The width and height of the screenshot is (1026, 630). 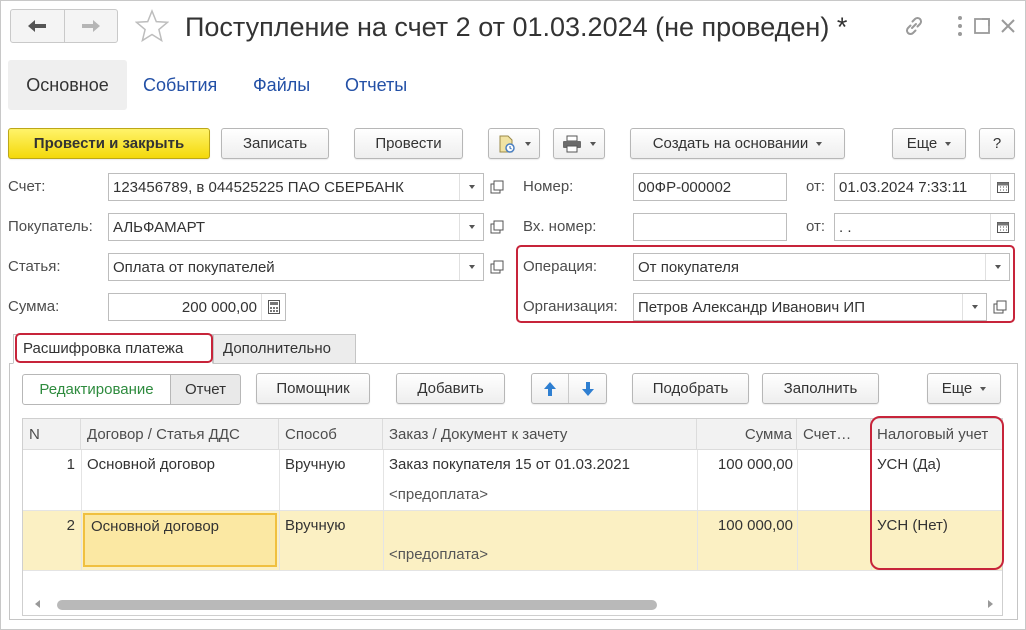 I want to click on operation-value: От покупателя, so click(x=688, y=267).